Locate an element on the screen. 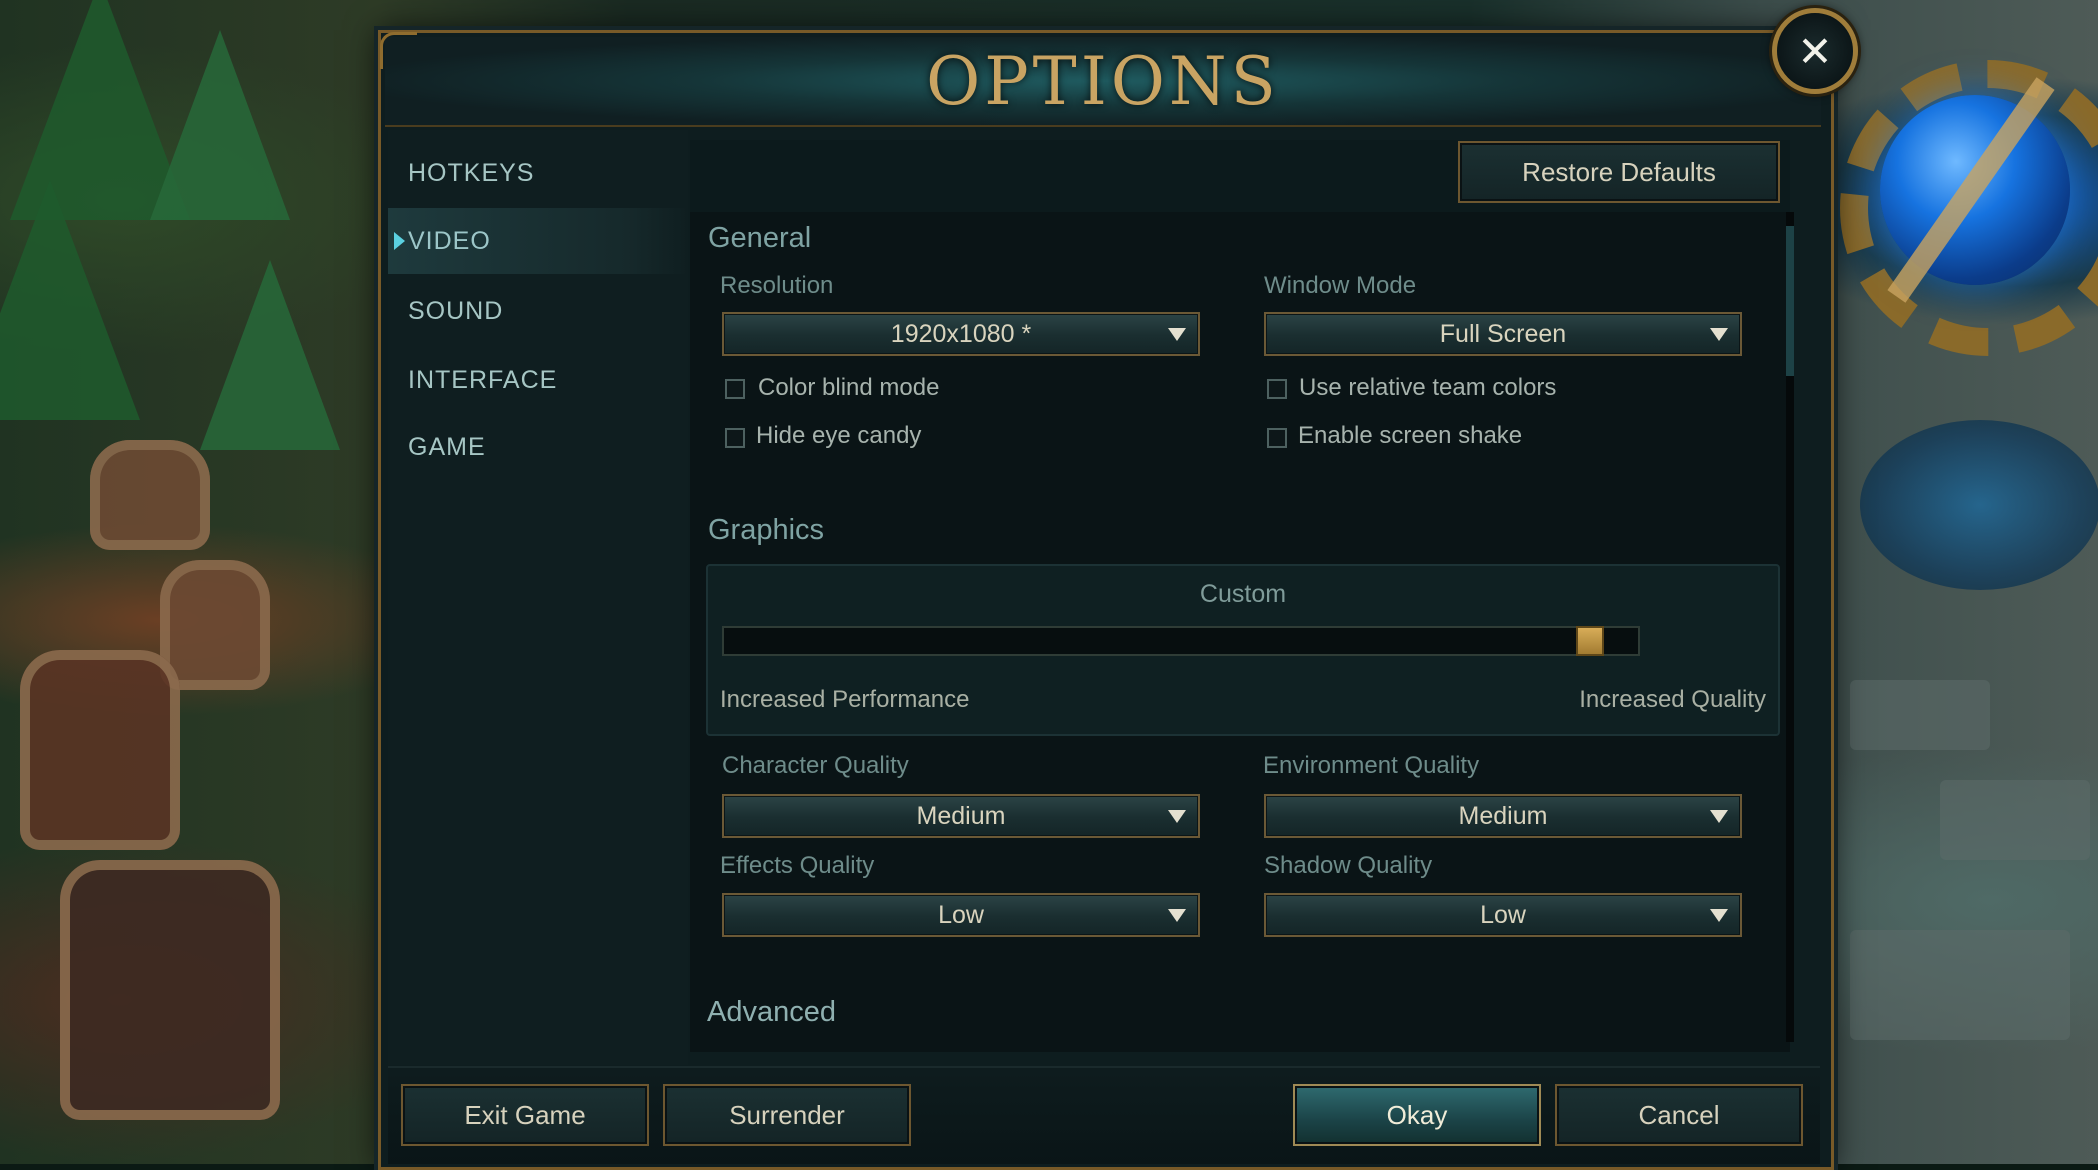 The height and width of the screenshot is (1170, 2098). okay-button: Okay is located at coordinates (1417, 1115).